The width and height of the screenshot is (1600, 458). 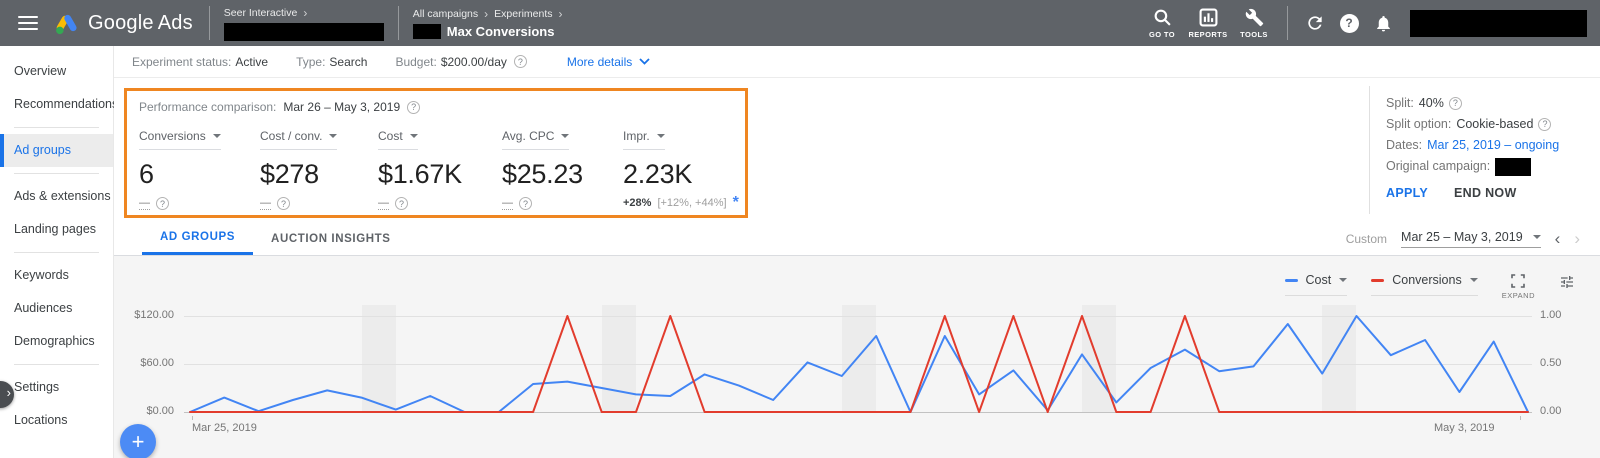 I want to click on sidebar-item-settings: Settings, so click(x=56, y=387).